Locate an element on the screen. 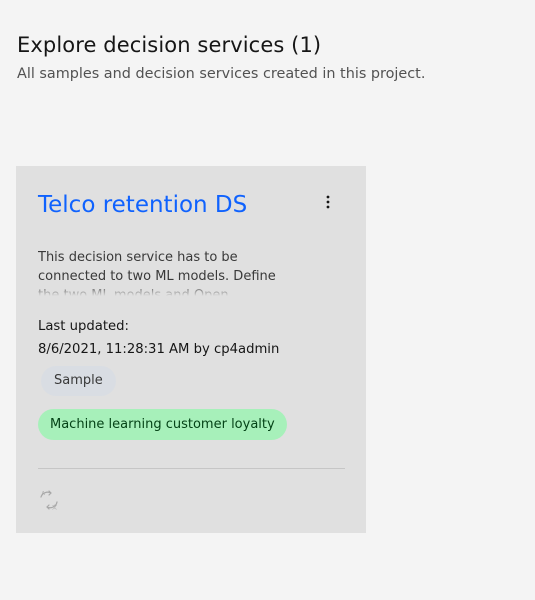 The width and height of the screenshot is (535, 600). svg-text: A is located at coordinates (44, 494).